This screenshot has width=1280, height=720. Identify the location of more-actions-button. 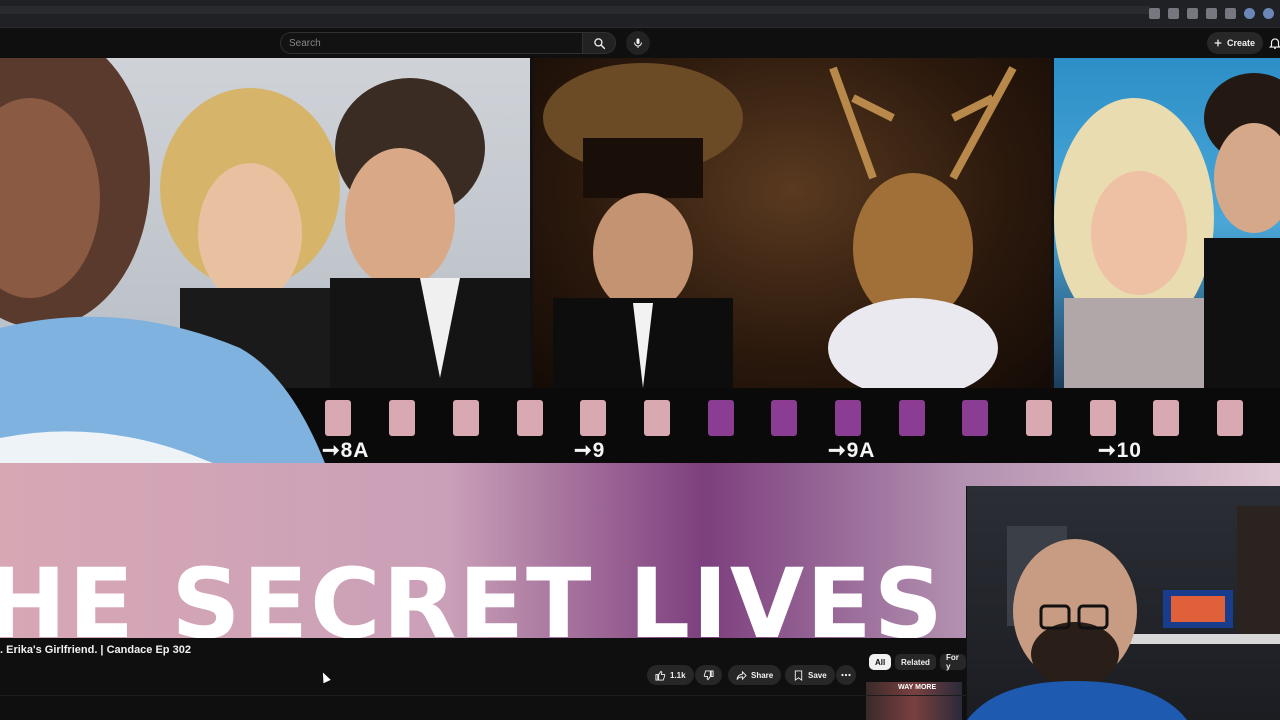
(846, 675).